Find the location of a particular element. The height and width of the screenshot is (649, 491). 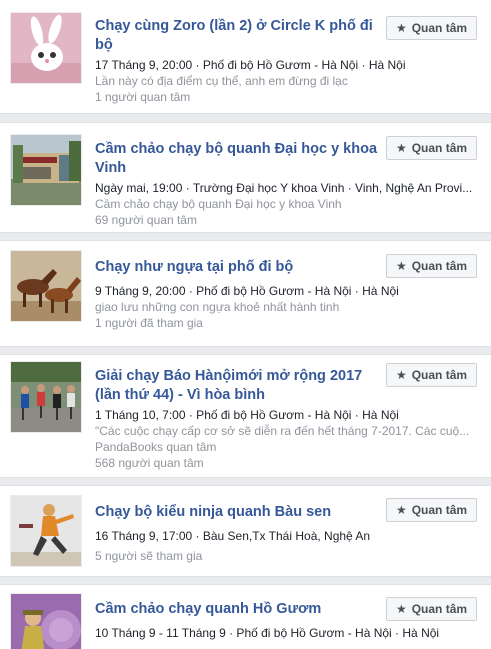

event-thumbnail-pan-warrior is located at coordinates (46, 621).